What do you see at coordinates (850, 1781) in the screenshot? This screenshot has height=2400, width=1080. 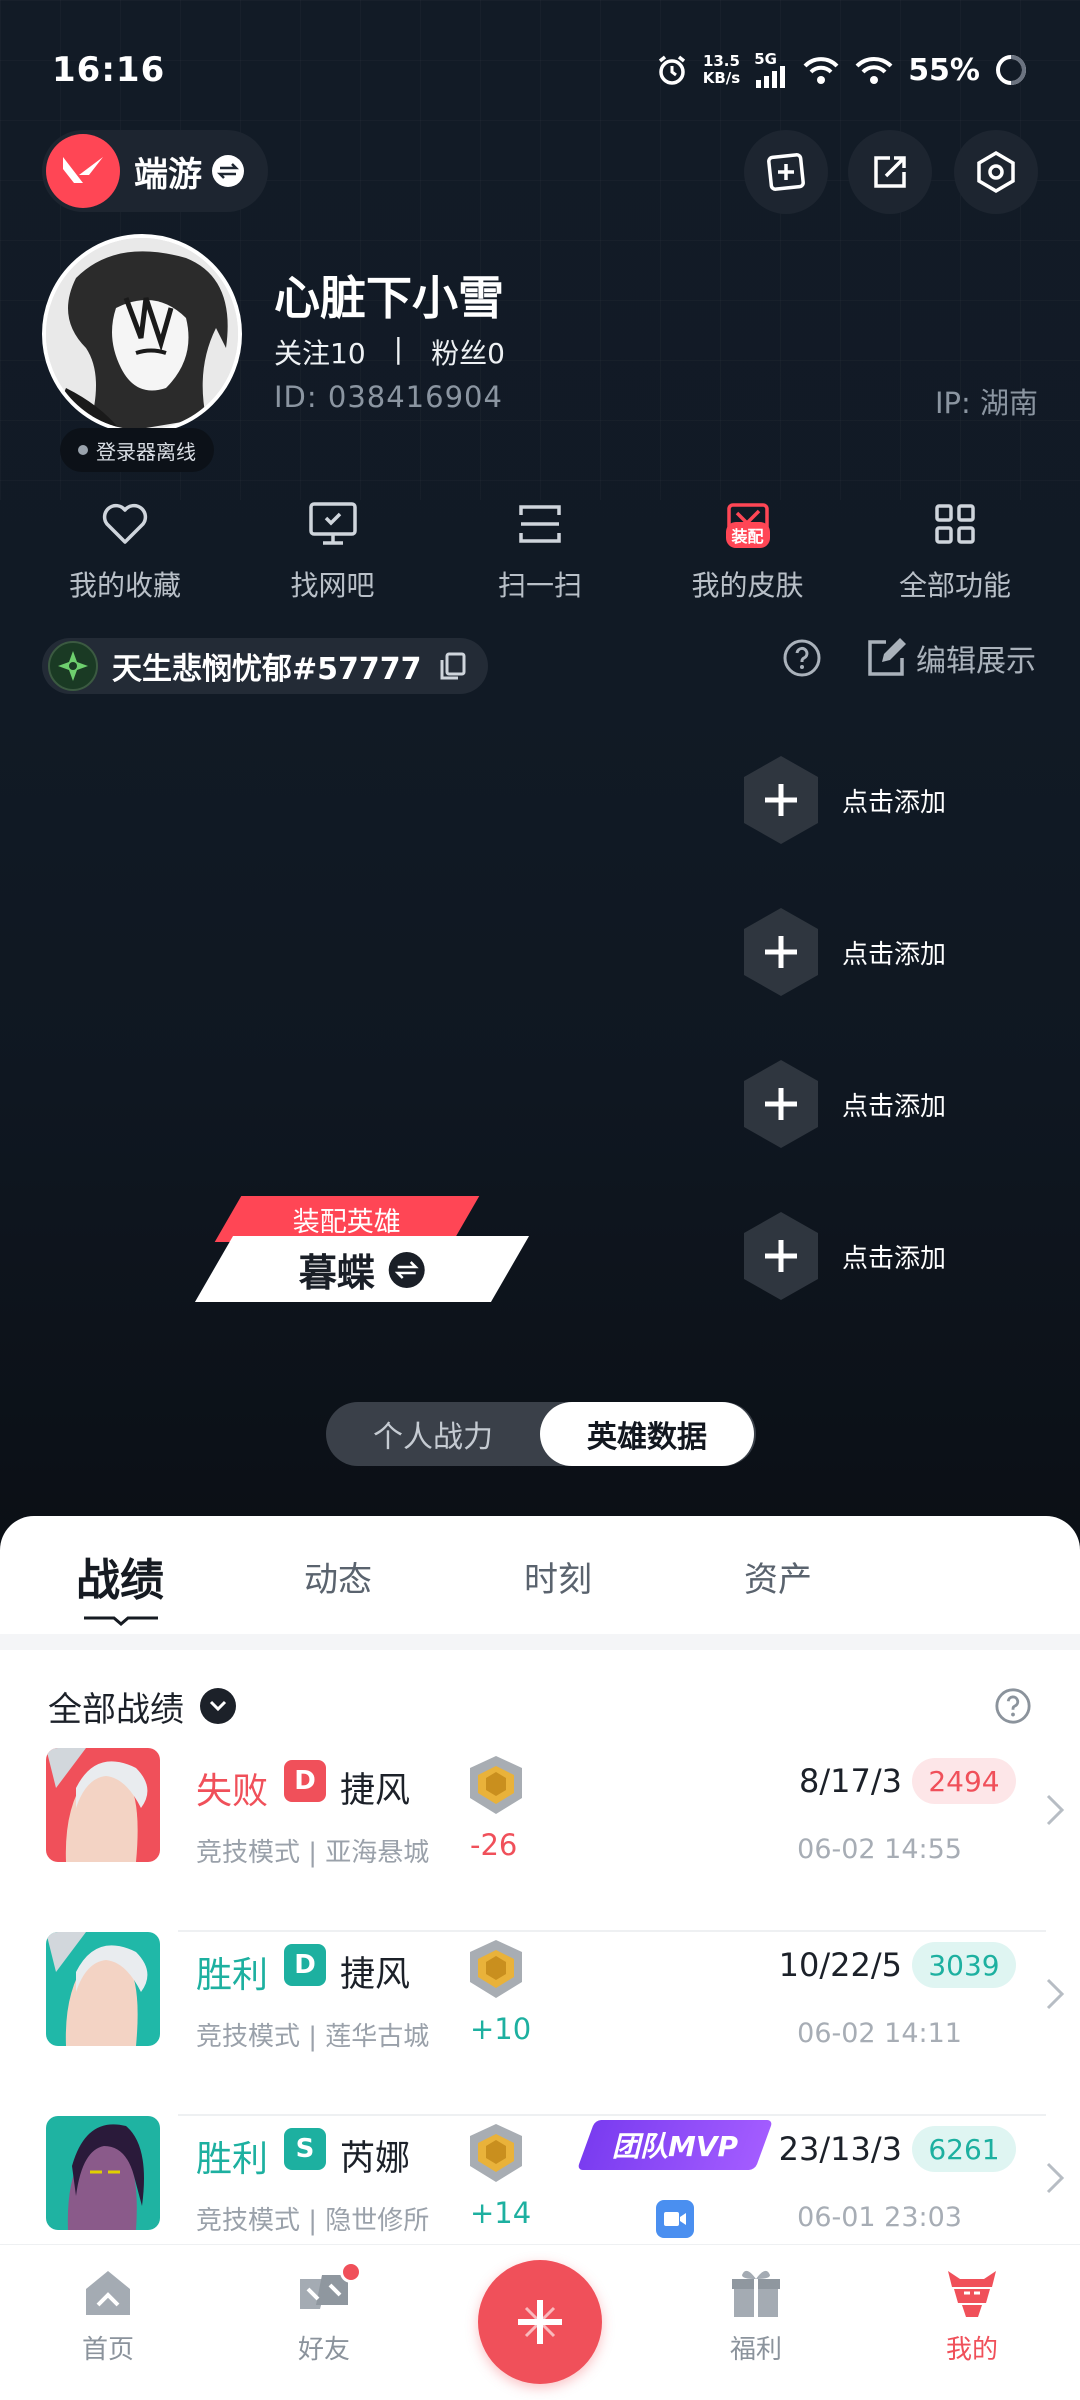 I see `kda: 8/17/3` at bounding box center [850, 1781].